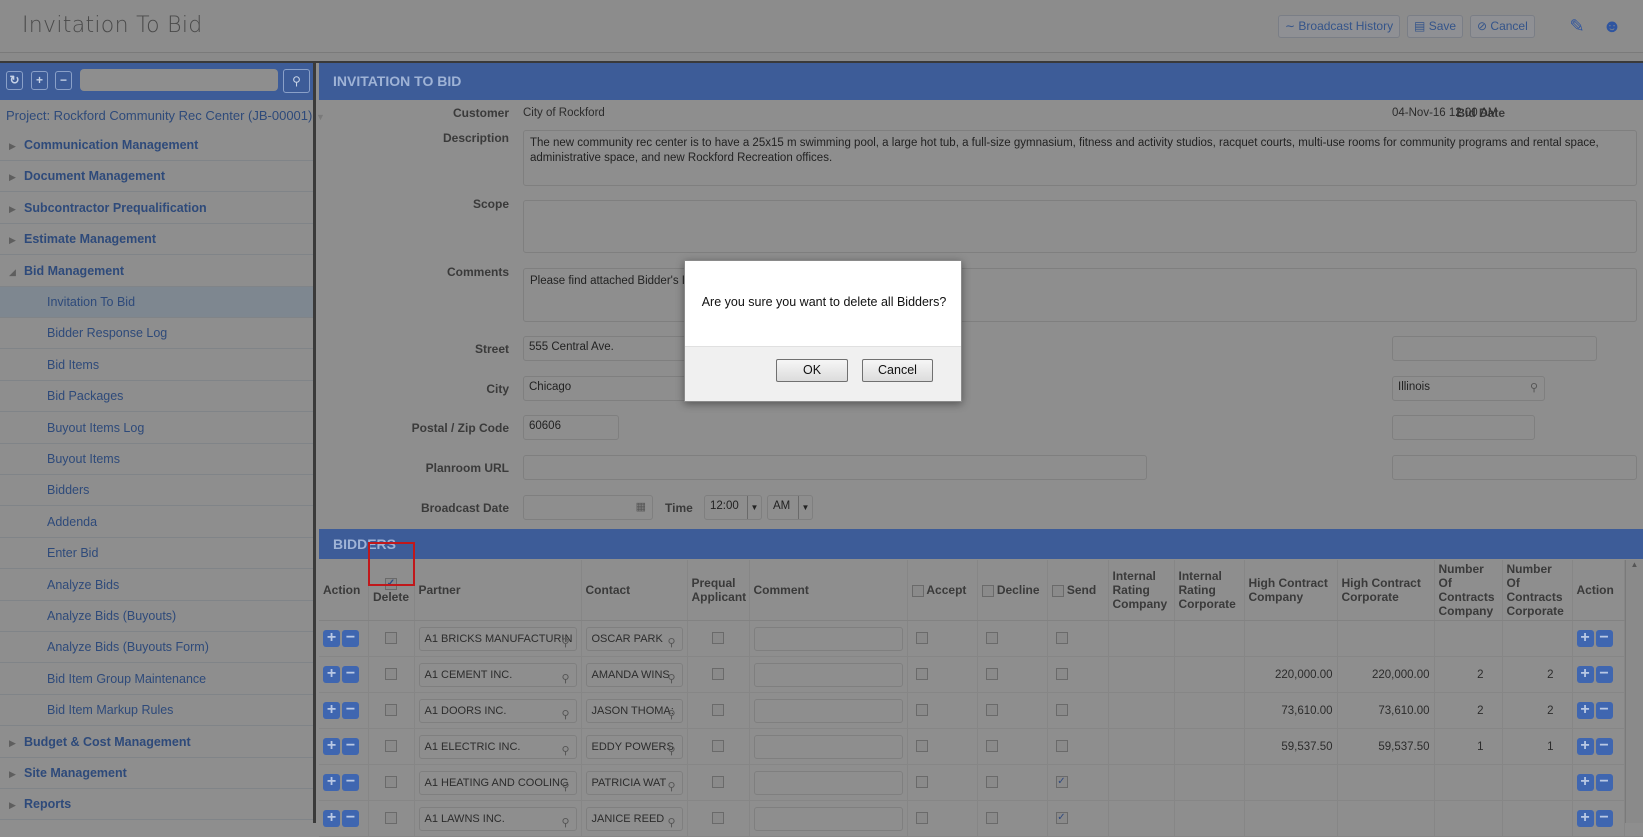 The height and width of the screenshot is (837, 1643). Describe the element at coordinates (156, 585) in the screenshot. I see `sidebar-item-analyze-bids: Analyze Bids` at that location.